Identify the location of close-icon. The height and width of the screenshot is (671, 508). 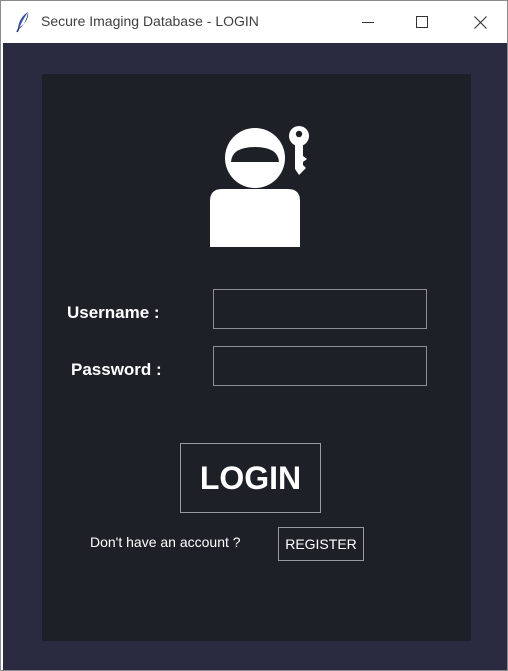
(480, 22).